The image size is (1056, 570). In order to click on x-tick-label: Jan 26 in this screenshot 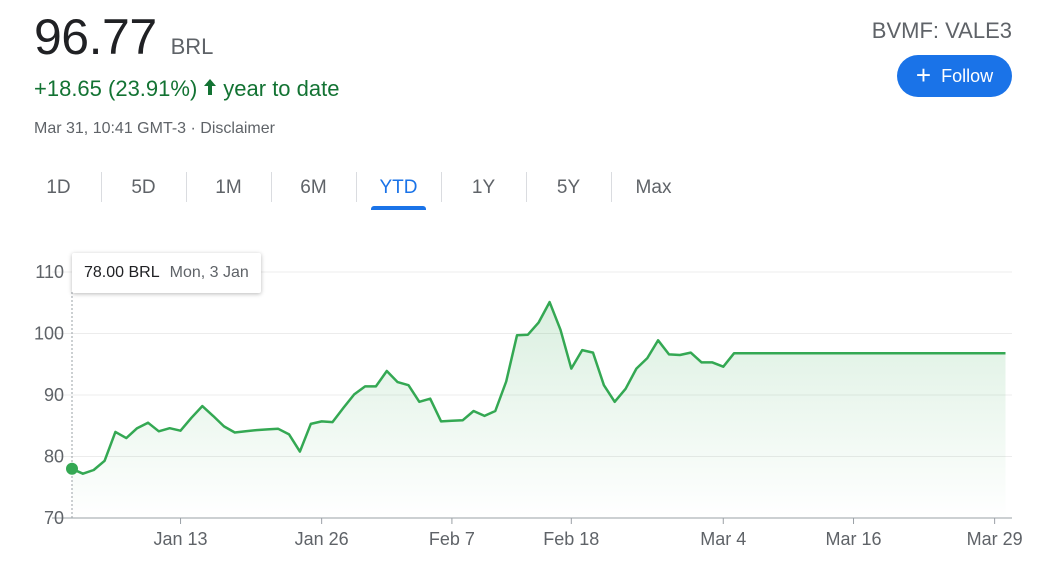, I will do `click(322, 539)`.